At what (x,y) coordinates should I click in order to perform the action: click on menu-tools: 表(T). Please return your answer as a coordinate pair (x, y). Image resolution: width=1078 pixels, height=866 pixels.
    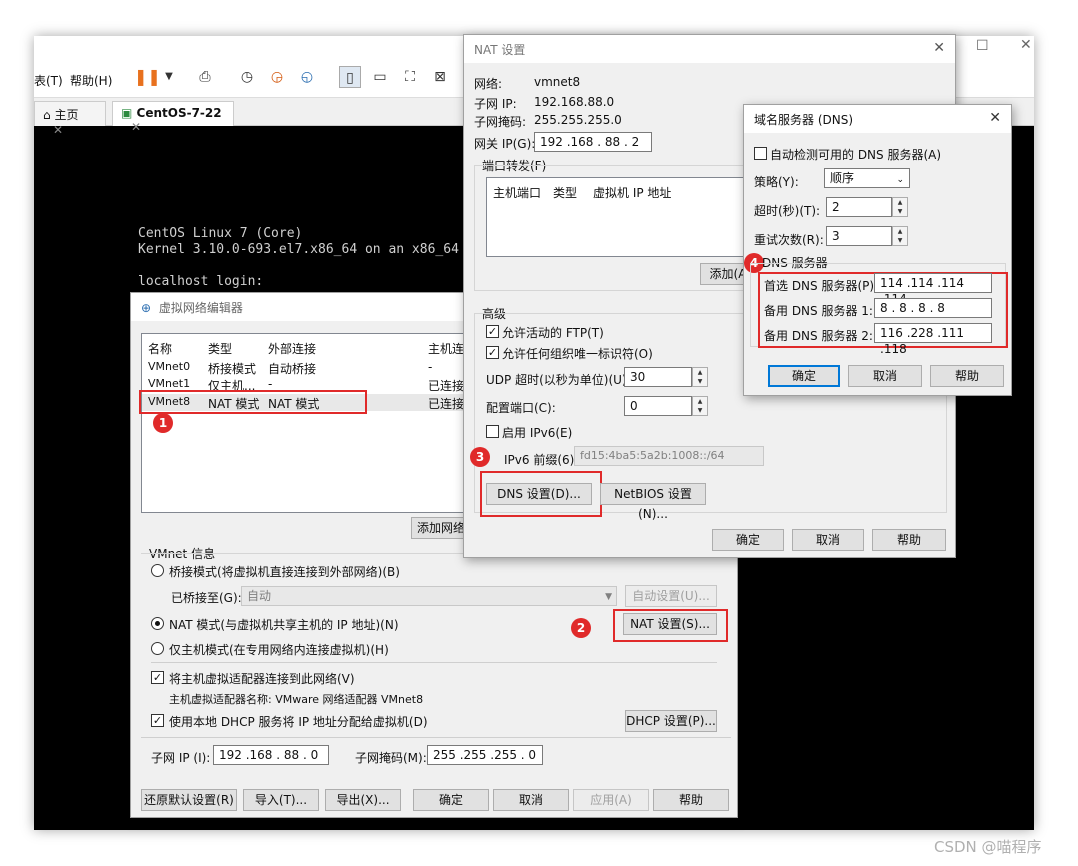
    Looking at the image, I should click on (48, 80).